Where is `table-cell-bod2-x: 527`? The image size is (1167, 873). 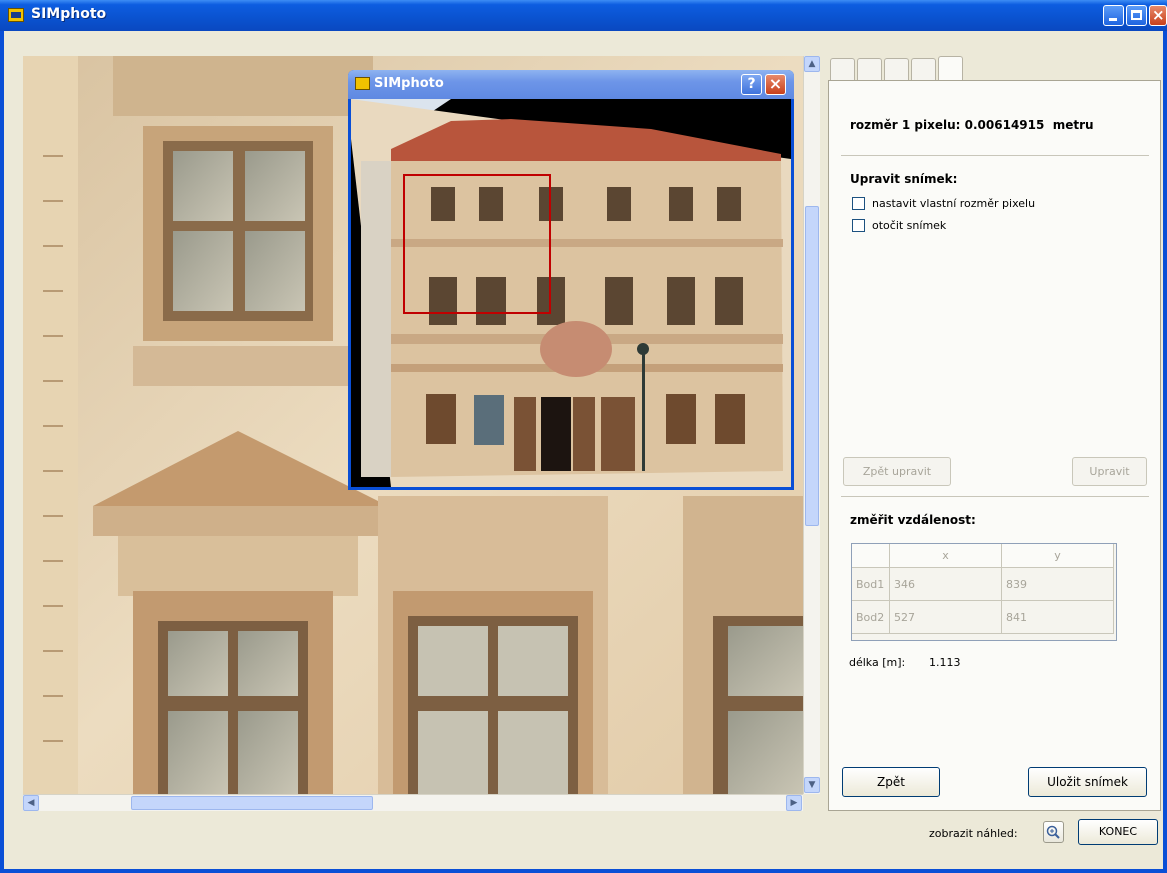
table-cell-bod2-x: 527 is located at coordinates (946, 617).